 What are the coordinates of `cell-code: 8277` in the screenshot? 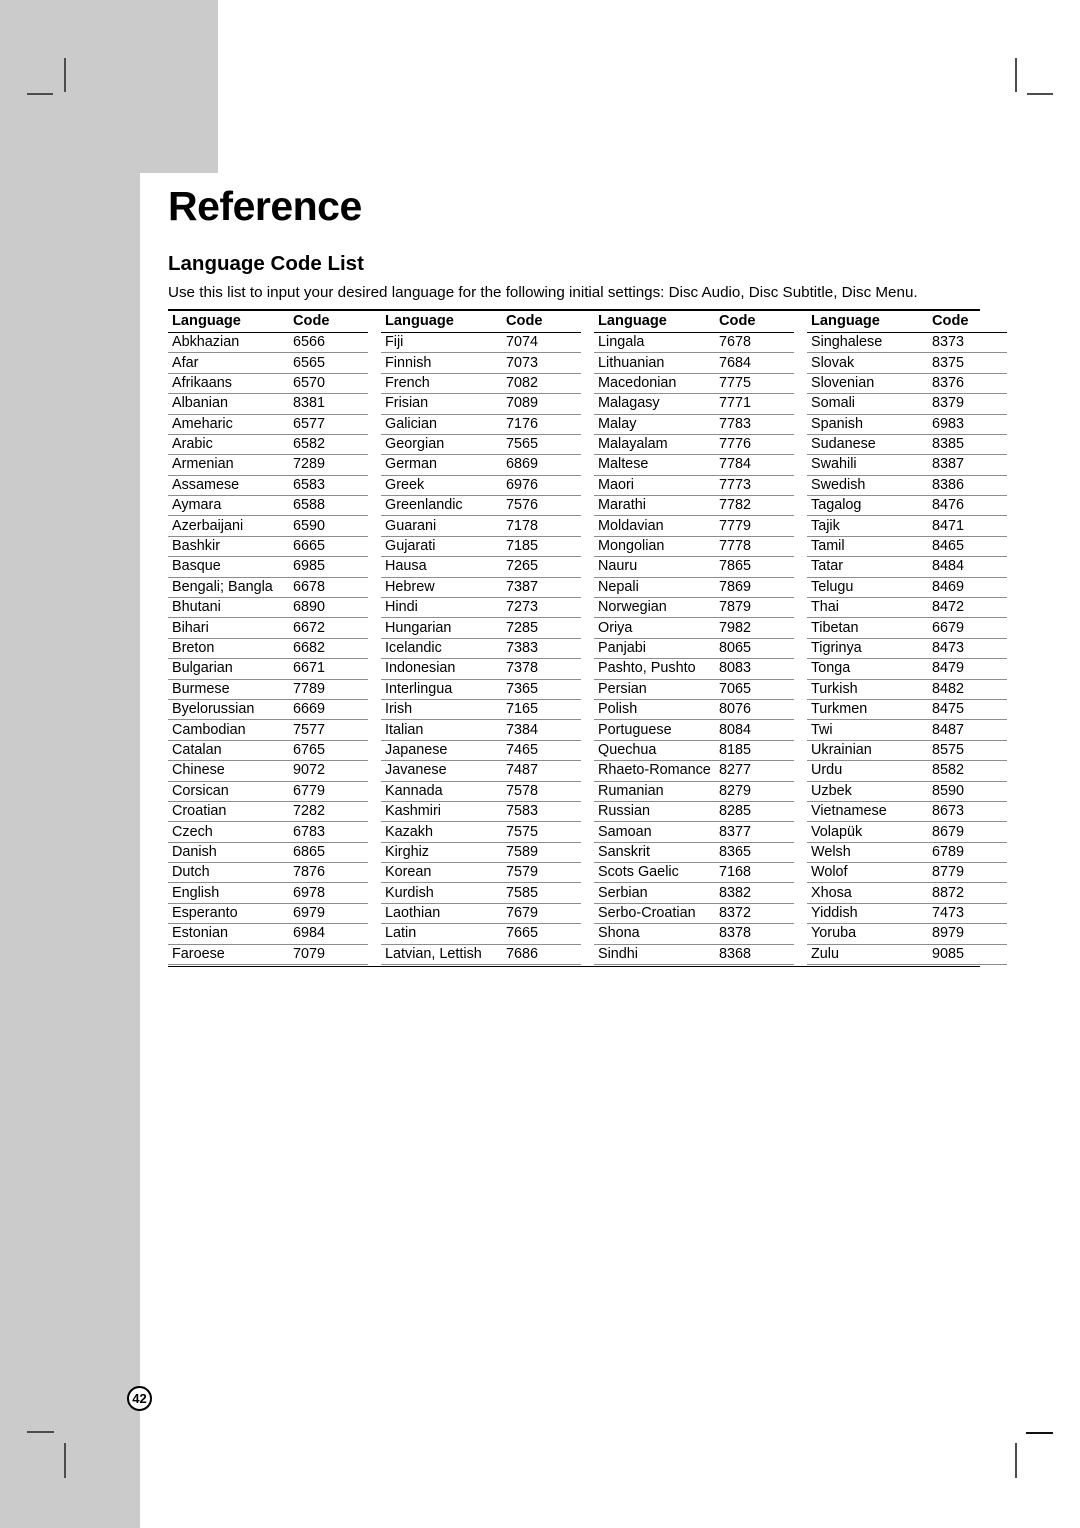 It's located at (754, 771).